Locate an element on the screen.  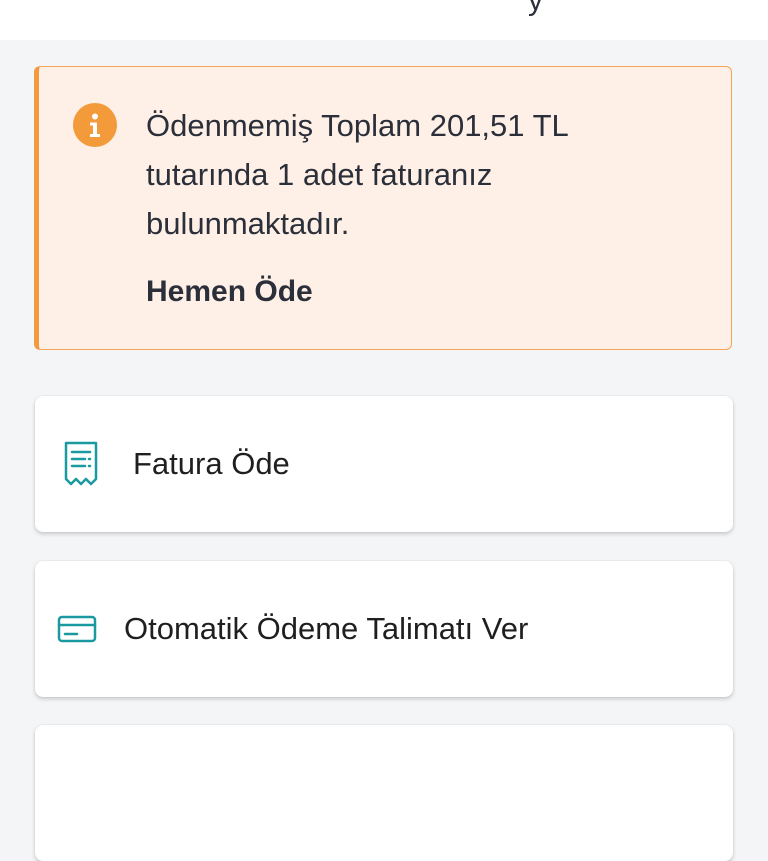
menu-card-partial is located at coordinates (384, 793).